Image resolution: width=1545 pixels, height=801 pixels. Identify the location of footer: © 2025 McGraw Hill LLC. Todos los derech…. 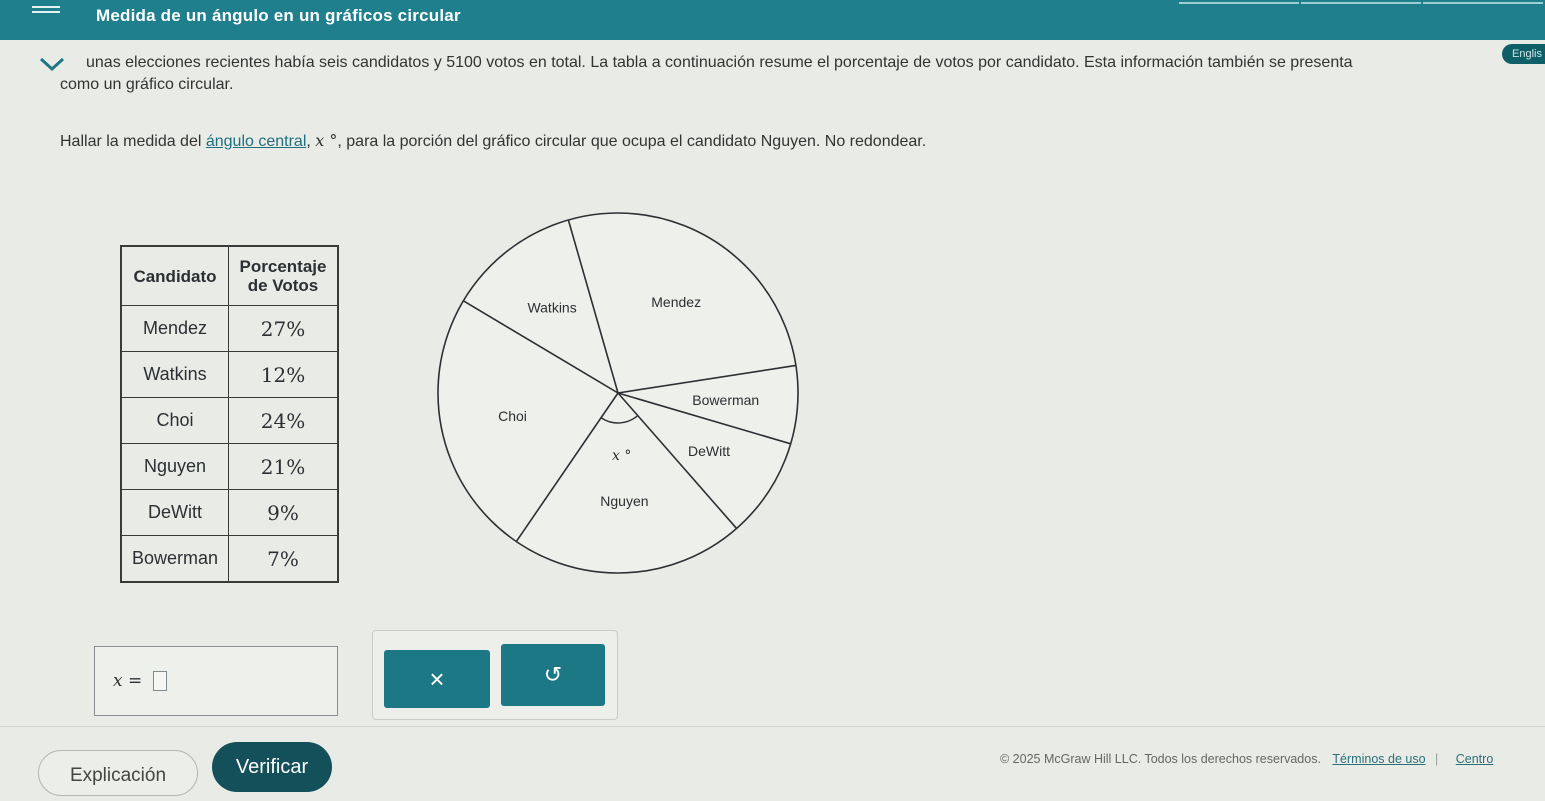
(1246, 759).